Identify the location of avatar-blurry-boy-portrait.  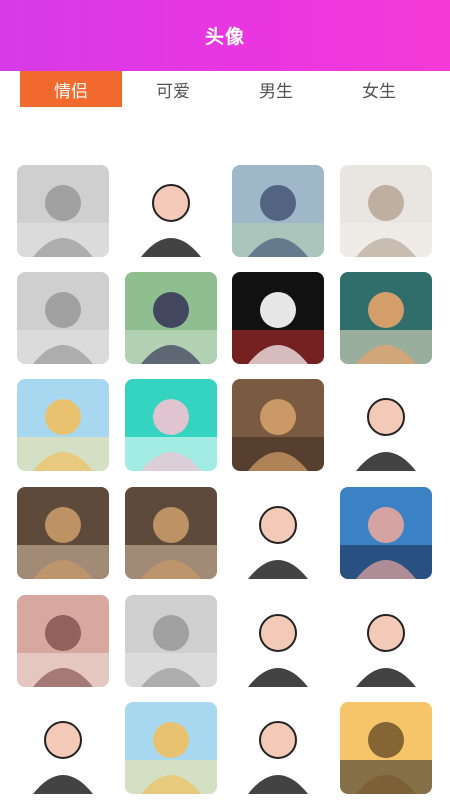
(63, 211).